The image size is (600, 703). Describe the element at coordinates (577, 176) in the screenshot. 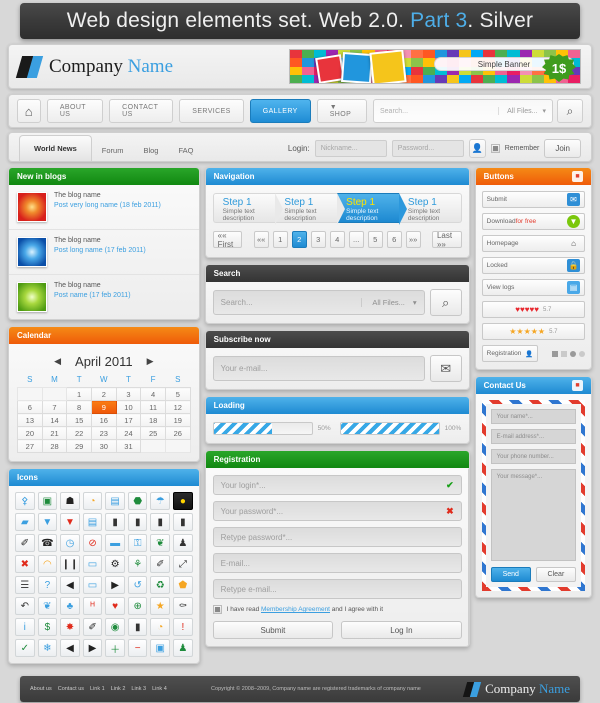

I see `close-icon: ■` at that location.